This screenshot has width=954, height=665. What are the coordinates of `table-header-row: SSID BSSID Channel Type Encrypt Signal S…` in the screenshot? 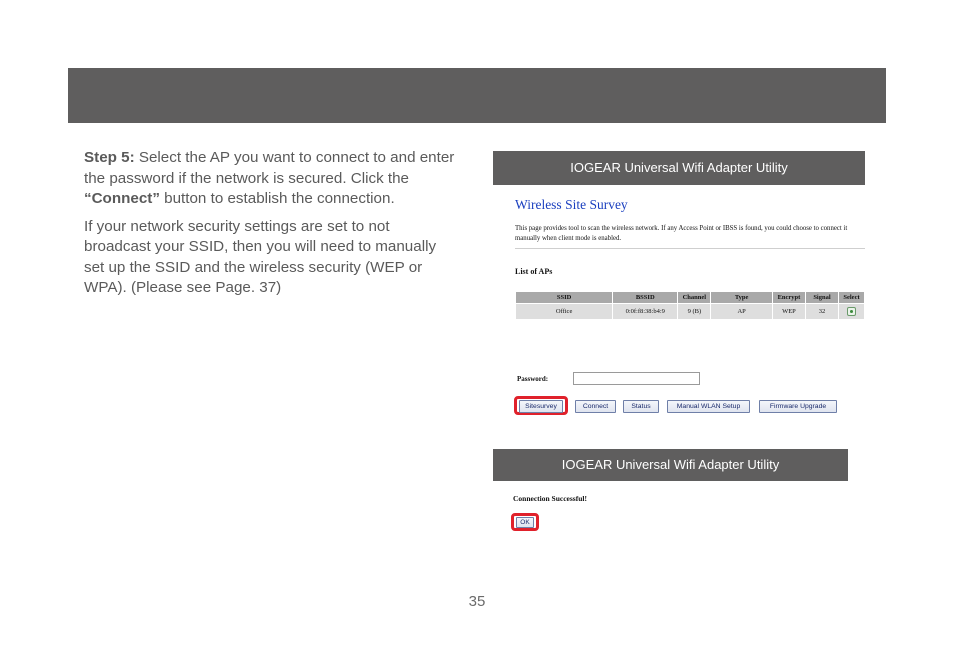 It's located at (690, 297).